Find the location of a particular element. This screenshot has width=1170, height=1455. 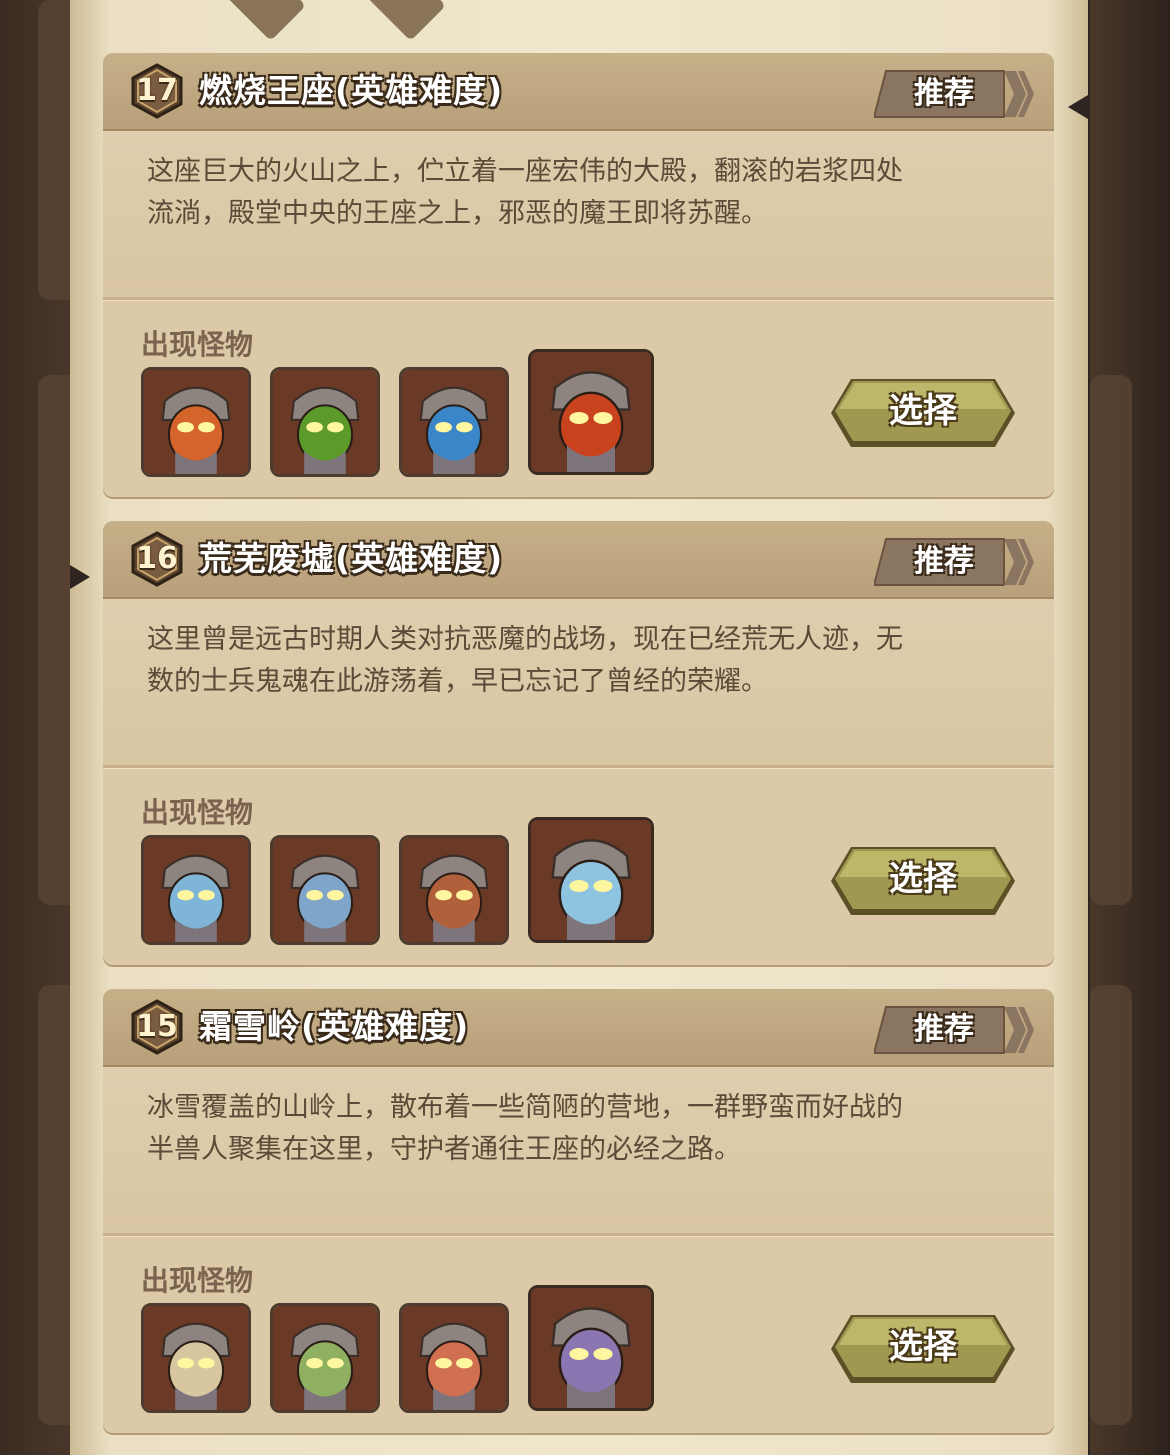

orc-pale-icon is located at coordinates (196, 1358).